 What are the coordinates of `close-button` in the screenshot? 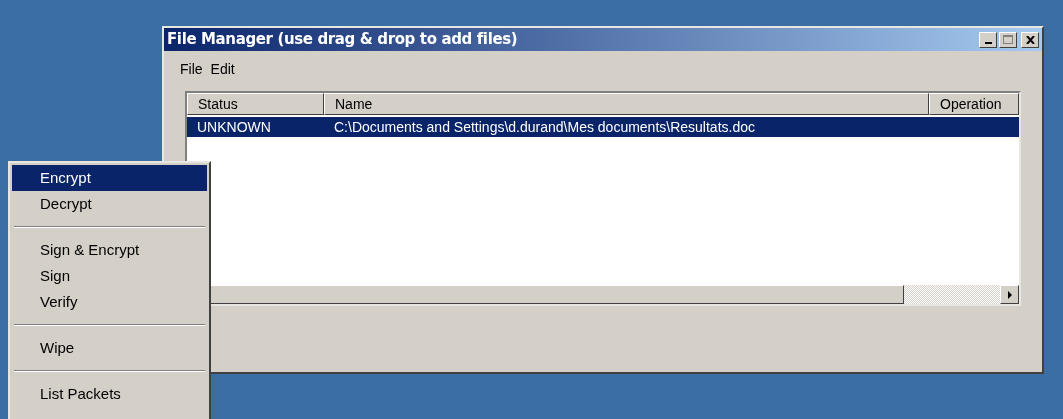 It's located at (1030, 39).